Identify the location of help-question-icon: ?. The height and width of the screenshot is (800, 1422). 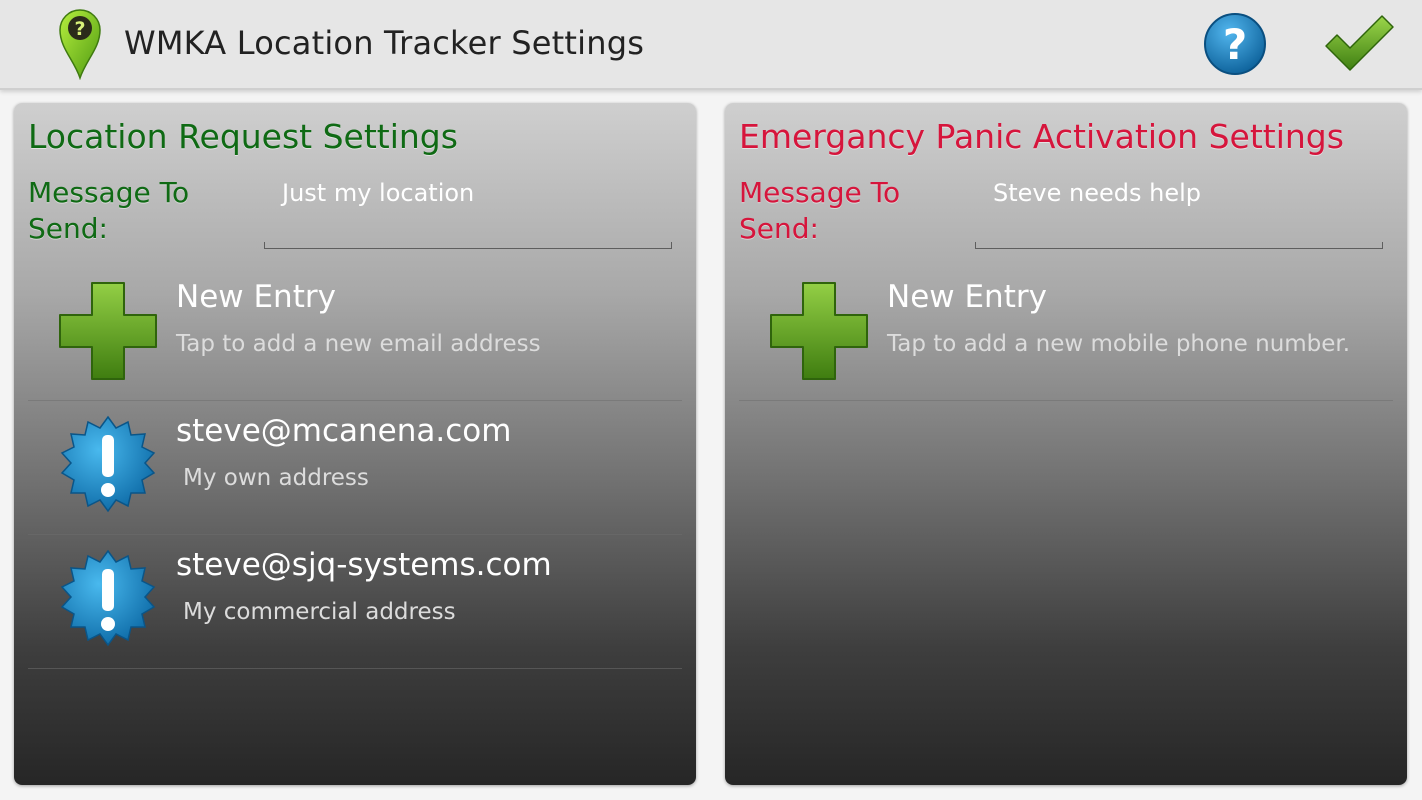
(1235, 44).